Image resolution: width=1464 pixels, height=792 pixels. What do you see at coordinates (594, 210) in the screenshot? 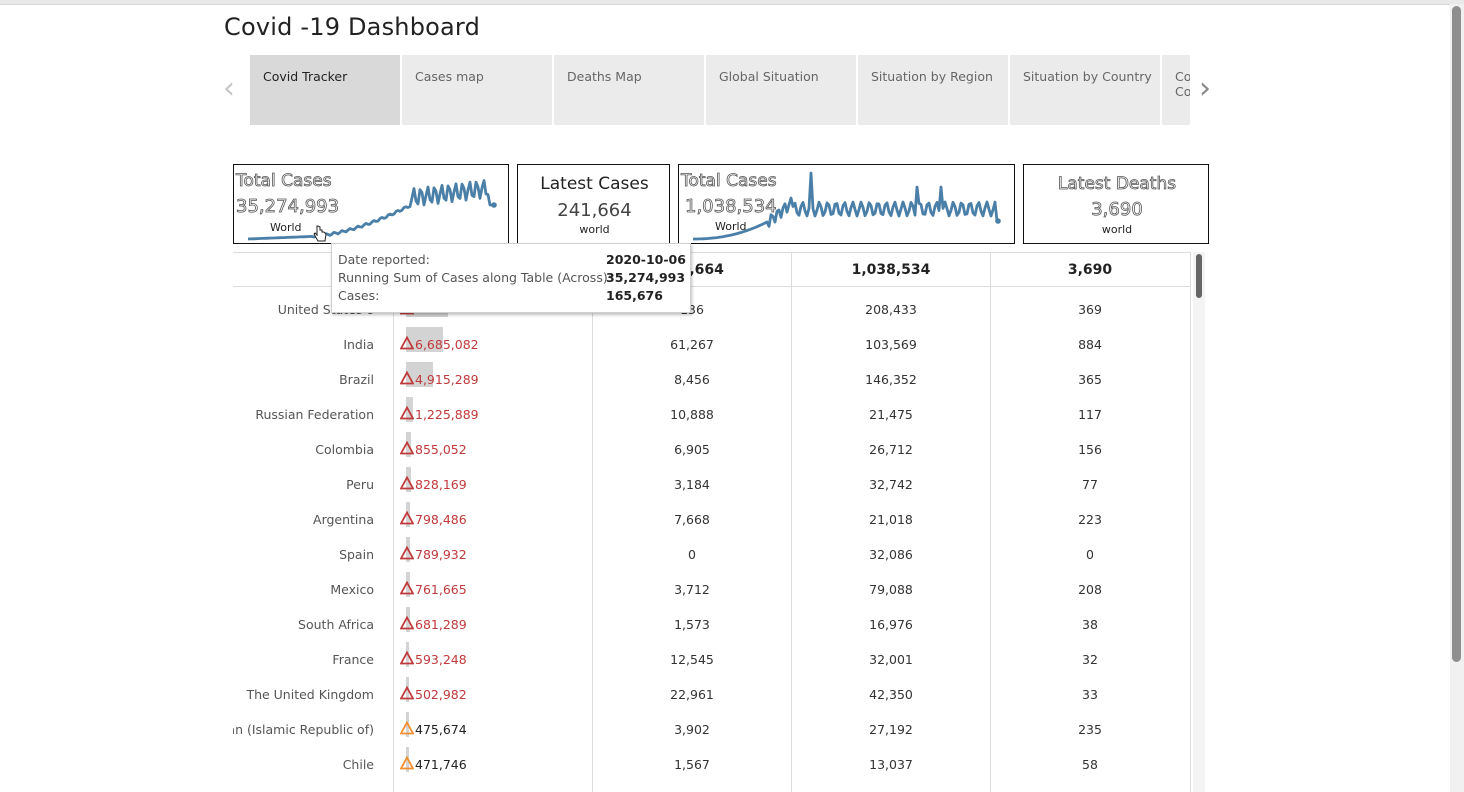
I see `latest-cases-value: 241,664` at bounding box center [594, 210].